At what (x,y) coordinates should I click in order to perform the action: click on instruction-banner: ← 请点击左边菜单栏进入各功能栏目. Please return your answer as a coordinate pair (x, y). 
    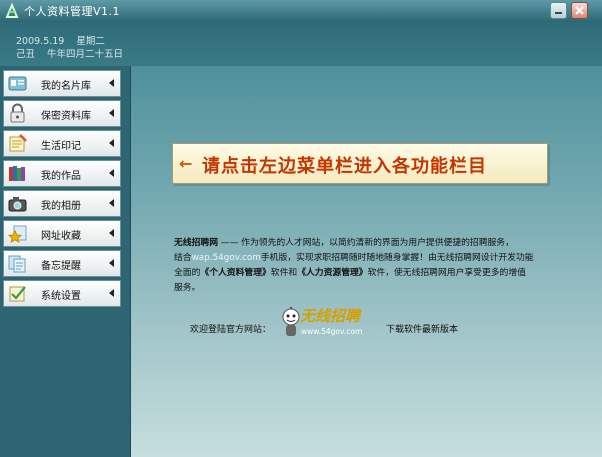
    Looking at the image, I should click on (360, 163).